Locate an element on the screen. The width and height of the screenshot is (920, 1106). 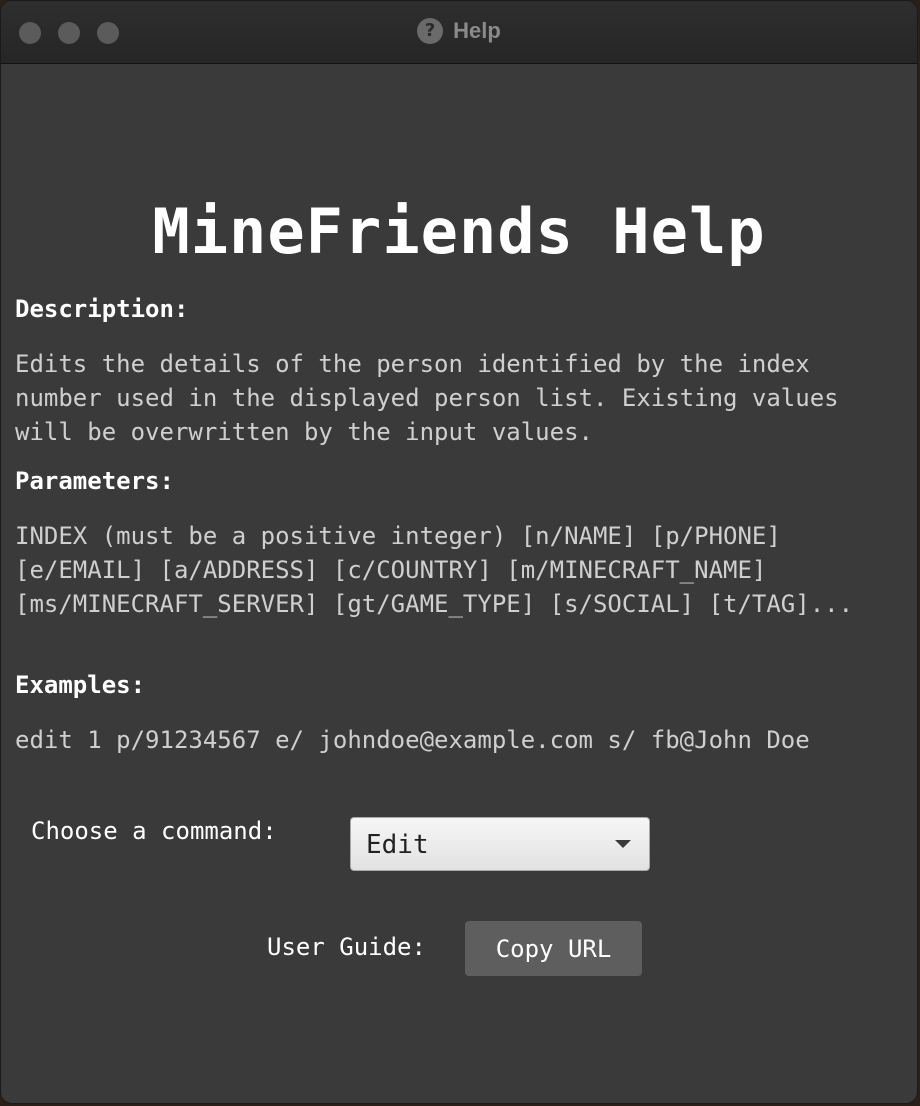
page-title: MineFriends Help is located at coordinates (459, 231).